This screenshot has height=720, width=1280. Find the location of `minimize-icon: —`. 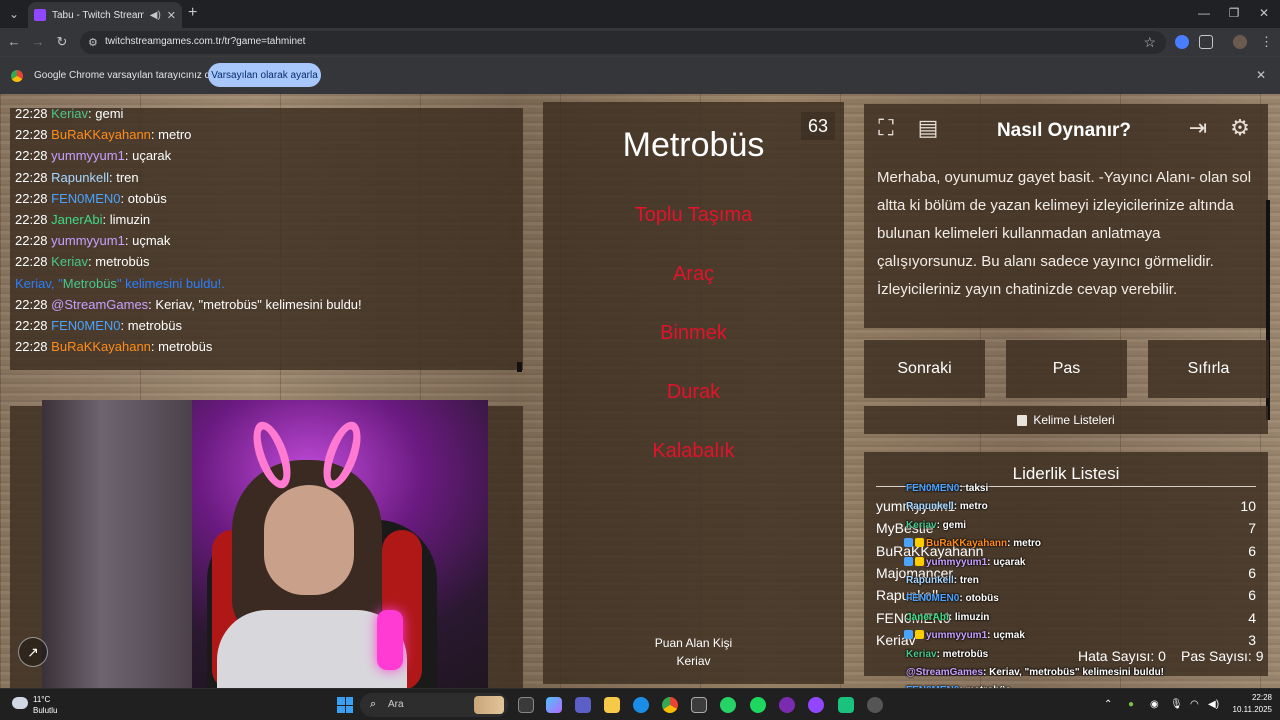

minimize-icon: — is located at coordinates (1204, 13).